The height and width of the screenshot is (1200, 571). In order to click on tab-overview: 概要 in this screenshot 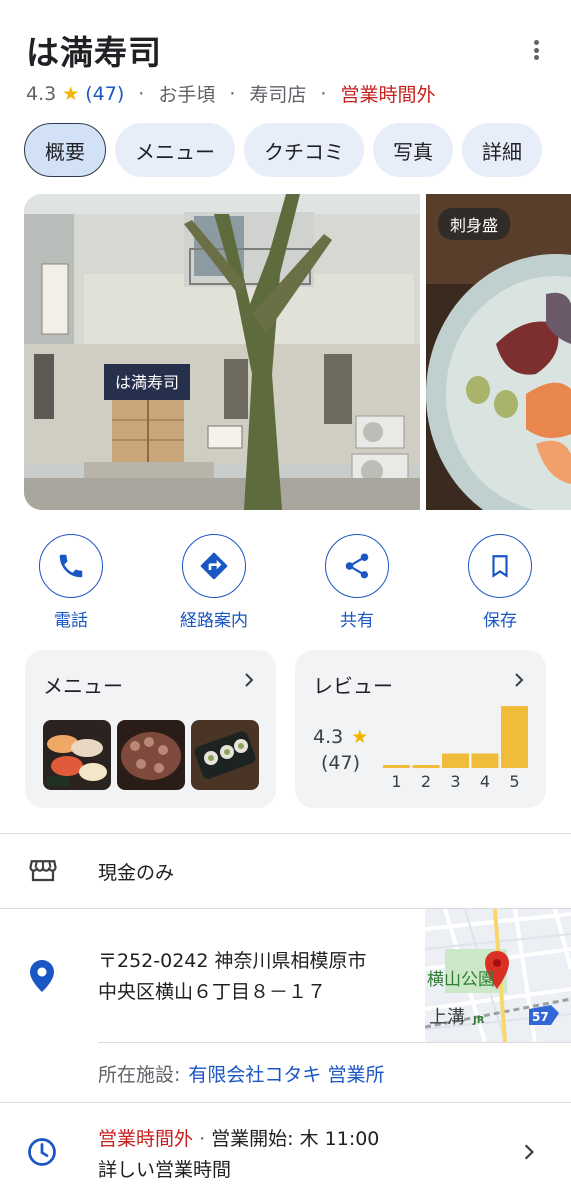, I will do `click(65, 150)`.